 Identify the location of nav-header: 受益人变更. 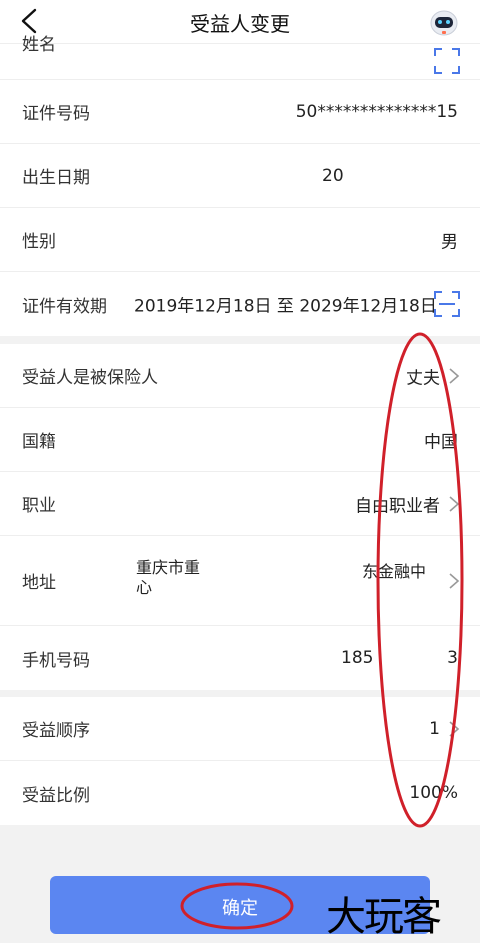
(240, 22).